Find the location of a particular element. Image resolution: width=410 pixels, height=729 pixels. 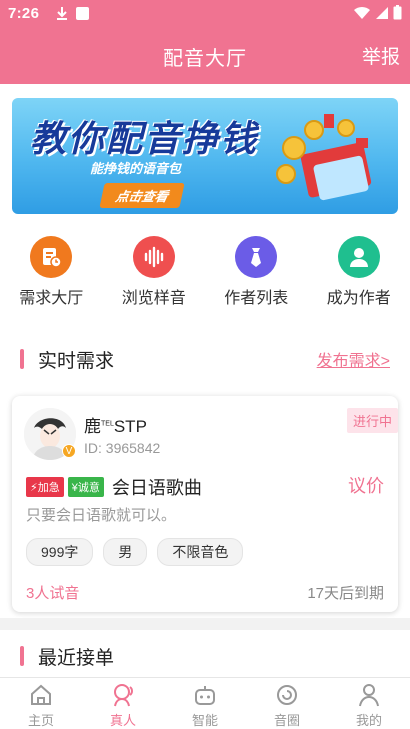

quick-actions: 需求大厅 浏览样音 作者列表 成为作者 is located at coordinates (205, 271).